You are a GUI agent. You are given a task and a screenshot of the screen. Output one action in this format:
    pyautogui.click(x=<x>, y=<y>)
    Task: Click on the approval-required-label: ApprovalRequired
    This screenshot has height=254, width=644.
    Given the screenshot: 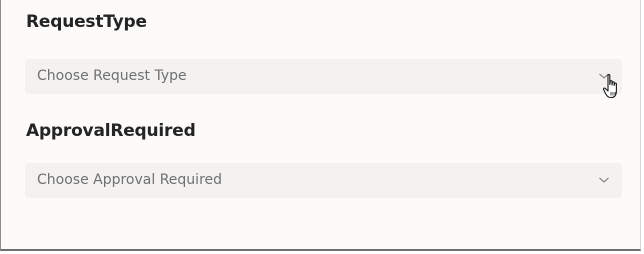 What is the action you would take?
    pyautogui.click(x=111, y=131)
    